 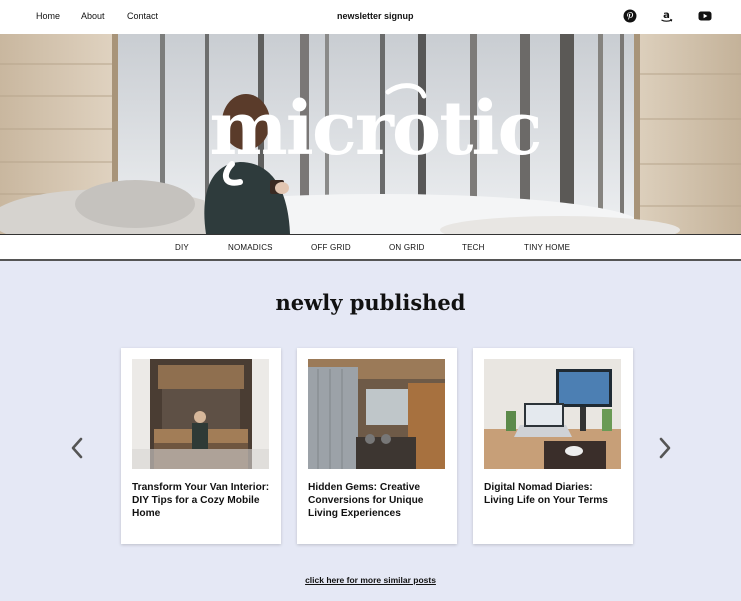 I want to click on amazon-icon: a, so click(x=666, y=18).